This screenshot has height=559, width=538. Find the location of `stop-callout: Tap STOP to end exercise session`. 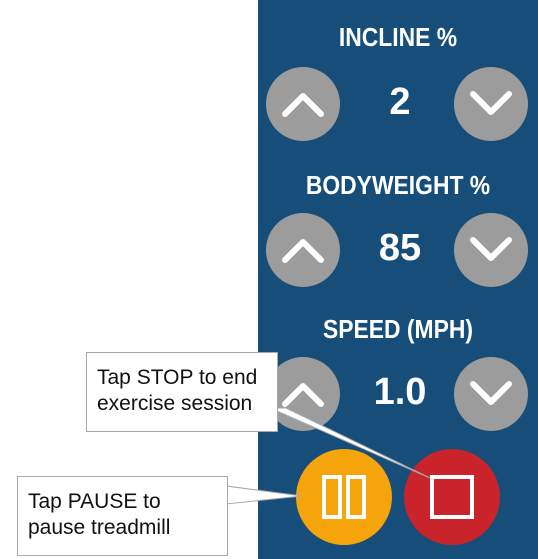

stop-callout: Tap STOP to end exercise session is located at coordinates (182, 392).